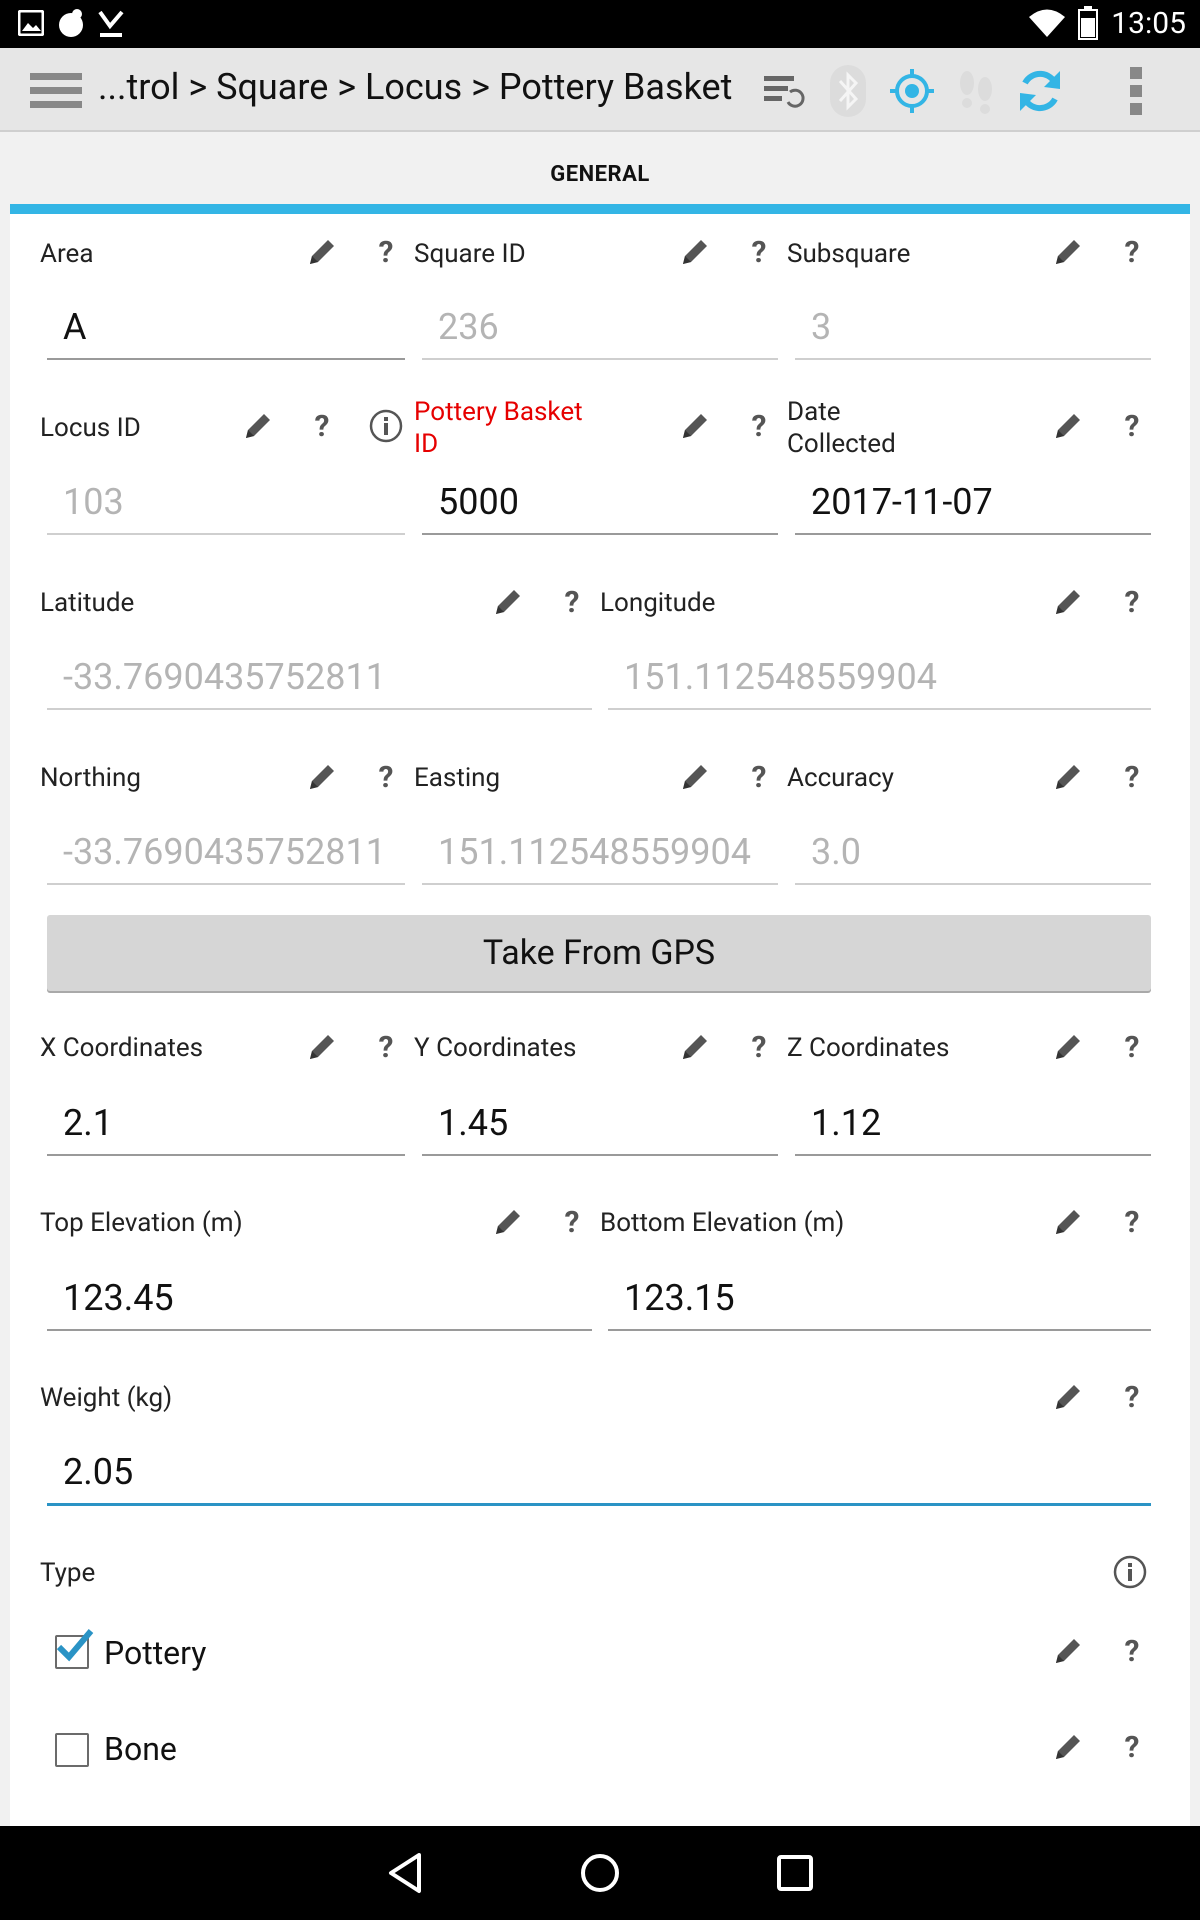  I want to click on date-collected-label: Date Collected, so click(841, 428).